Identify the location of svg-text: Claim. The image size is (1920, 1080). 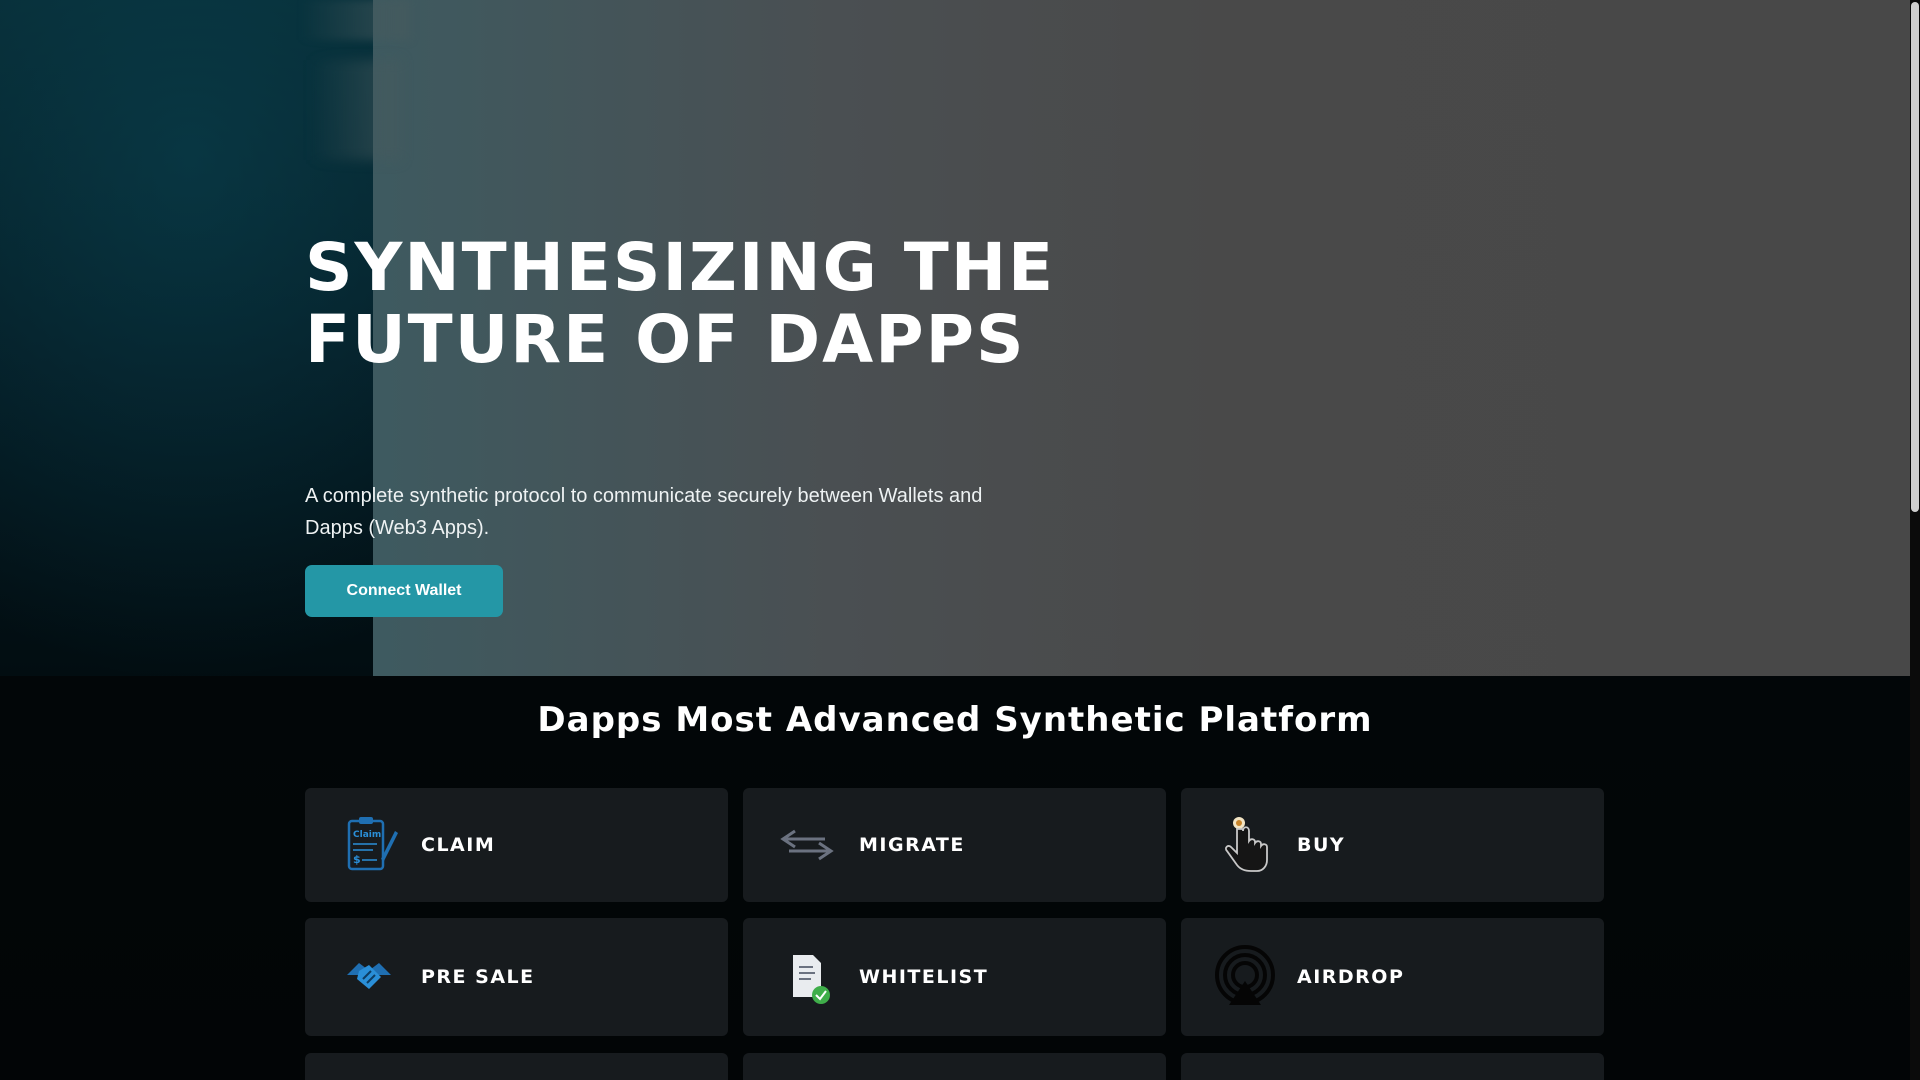
(367, 835).